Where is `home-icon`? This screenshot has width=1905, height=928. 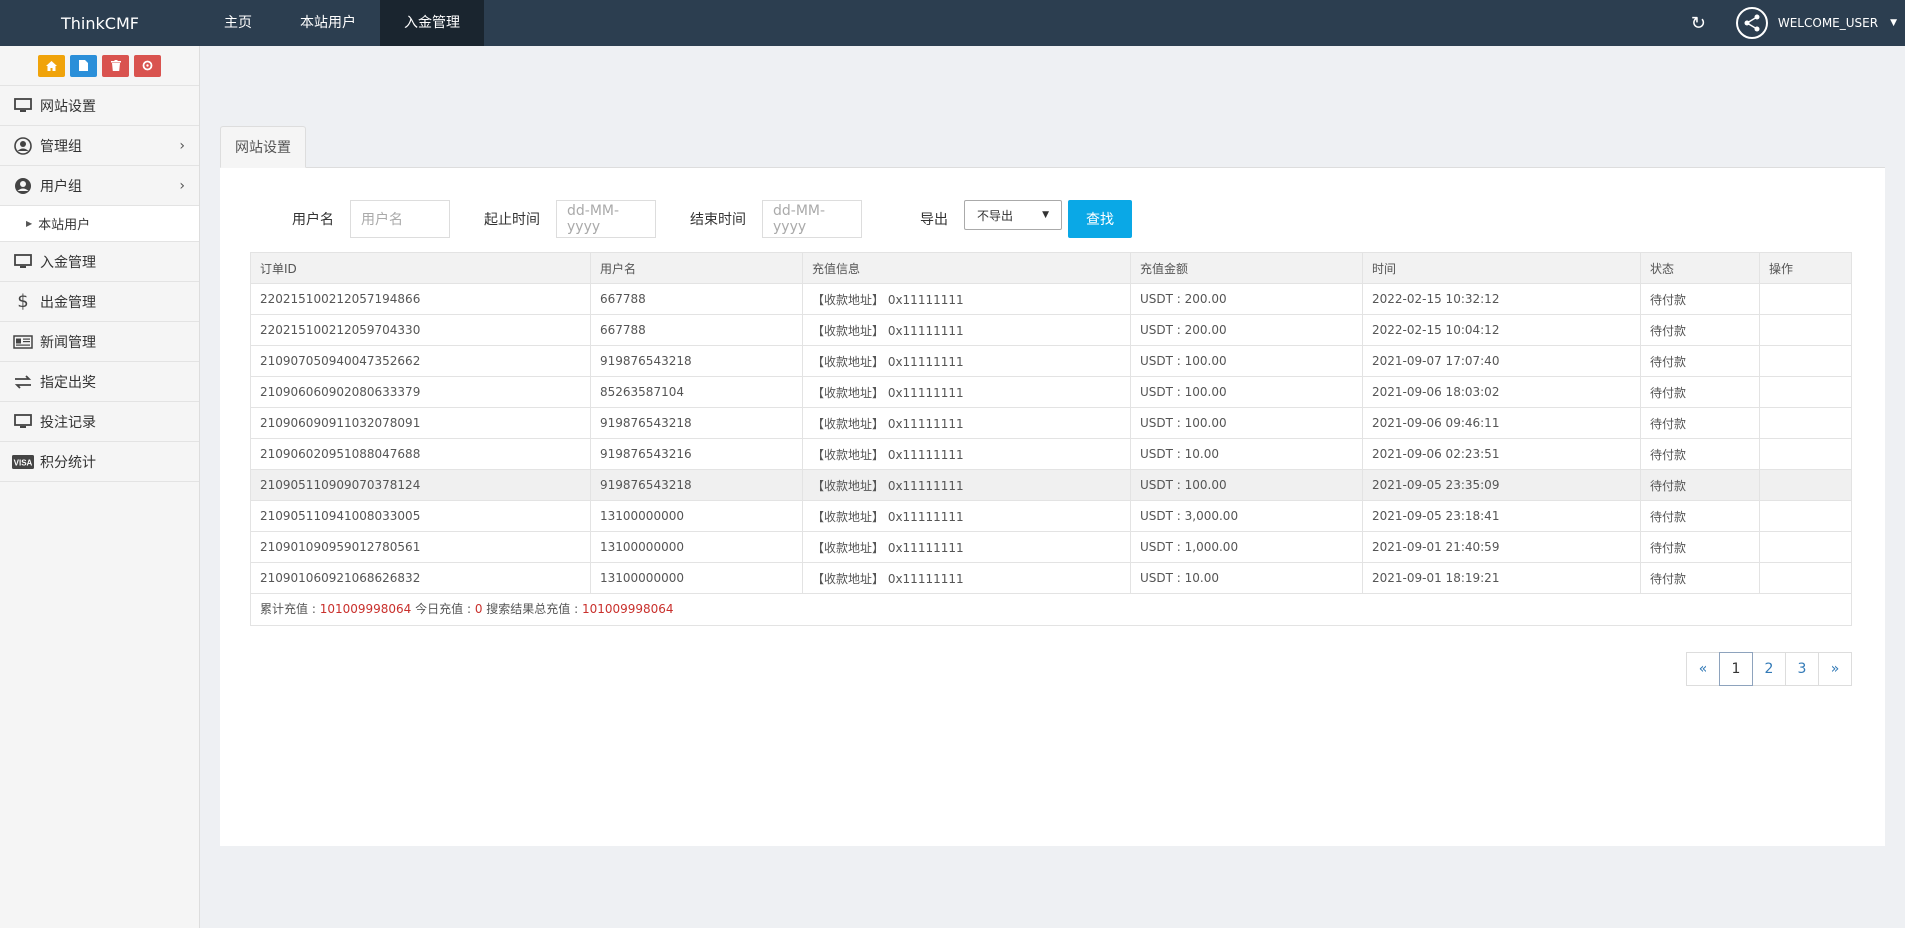 home-icon is located at coordinates (51, 65).